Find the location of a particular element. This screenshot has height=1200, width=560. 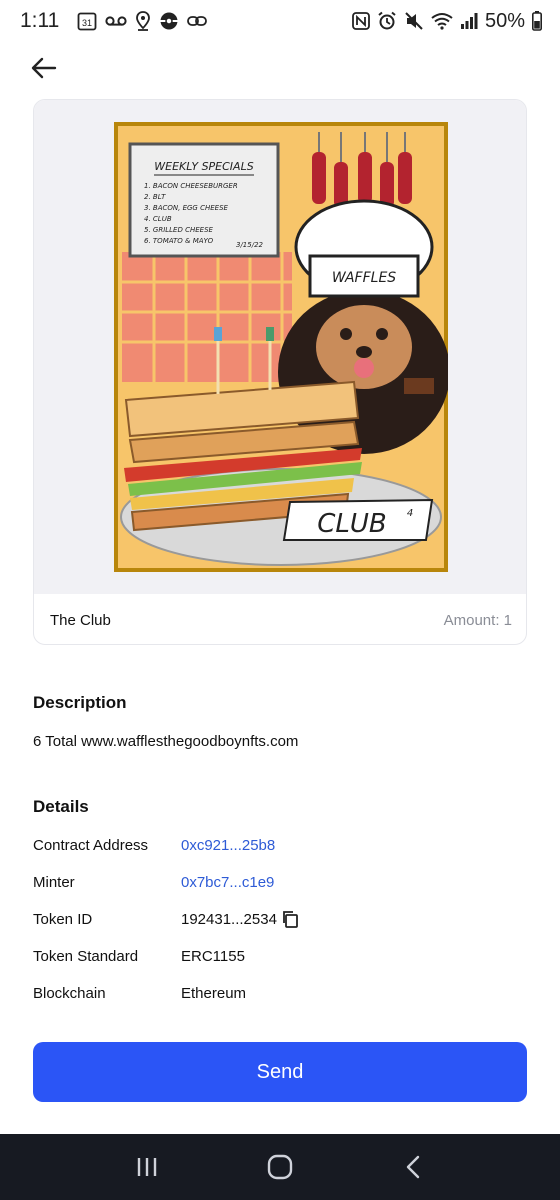

battery-icon is located at coordinates (537, 21).